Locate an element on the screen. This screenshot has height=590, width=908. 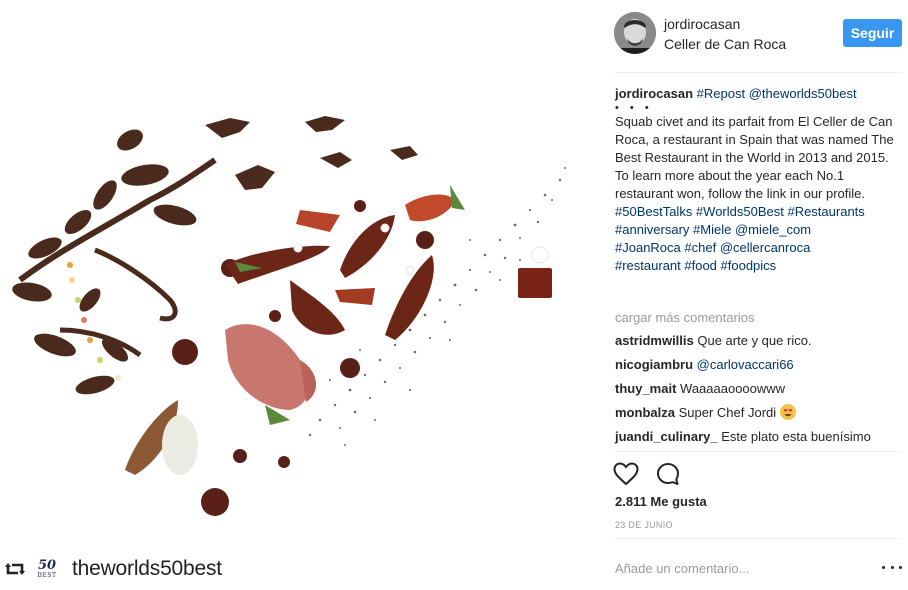
comment-text: Que arte y que rico. is located at coordinates (754, 340).